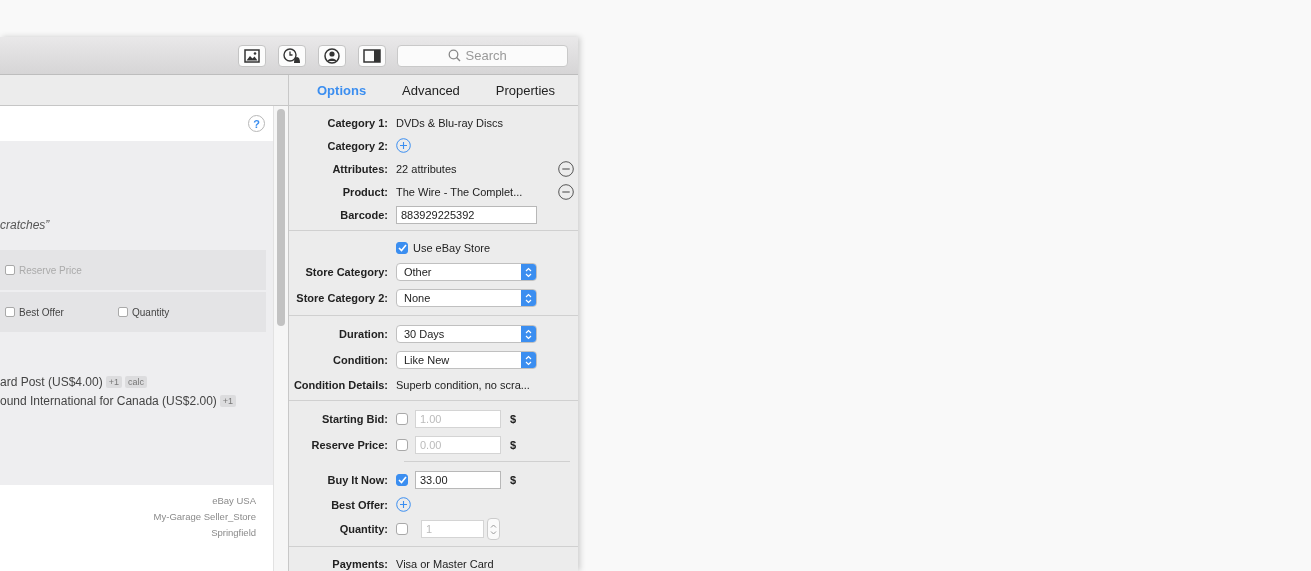  Describe the element at coordinates (454, 55) in the screenshot. I see `search-icon` at that location.